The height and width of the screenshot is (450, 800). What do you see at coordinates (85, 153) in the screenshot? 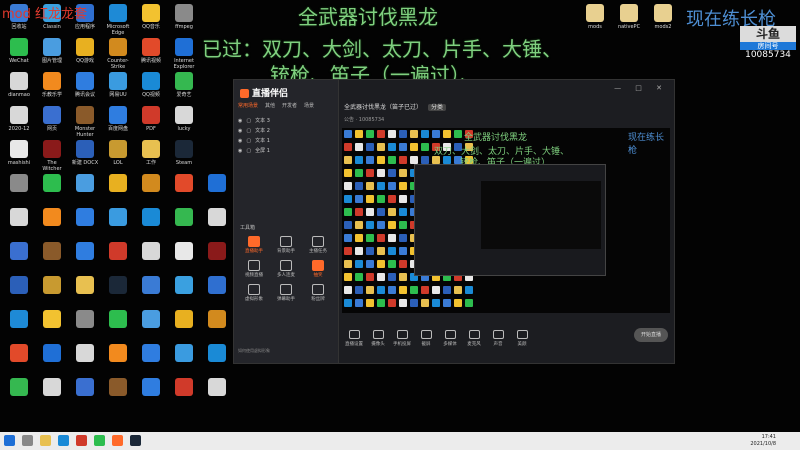
I see `desktop-icon: 新建 DOCX` at bounding box center [85, 153].